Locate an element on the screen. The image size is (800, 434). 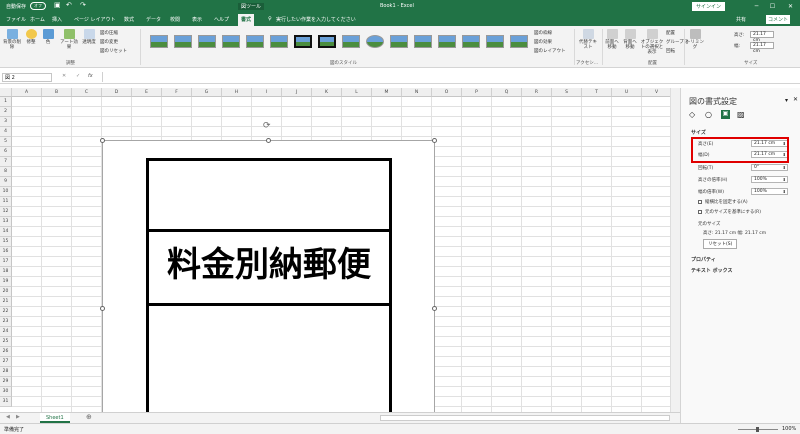
cancel-icon: ✕ is located at coordinates (64, 76).